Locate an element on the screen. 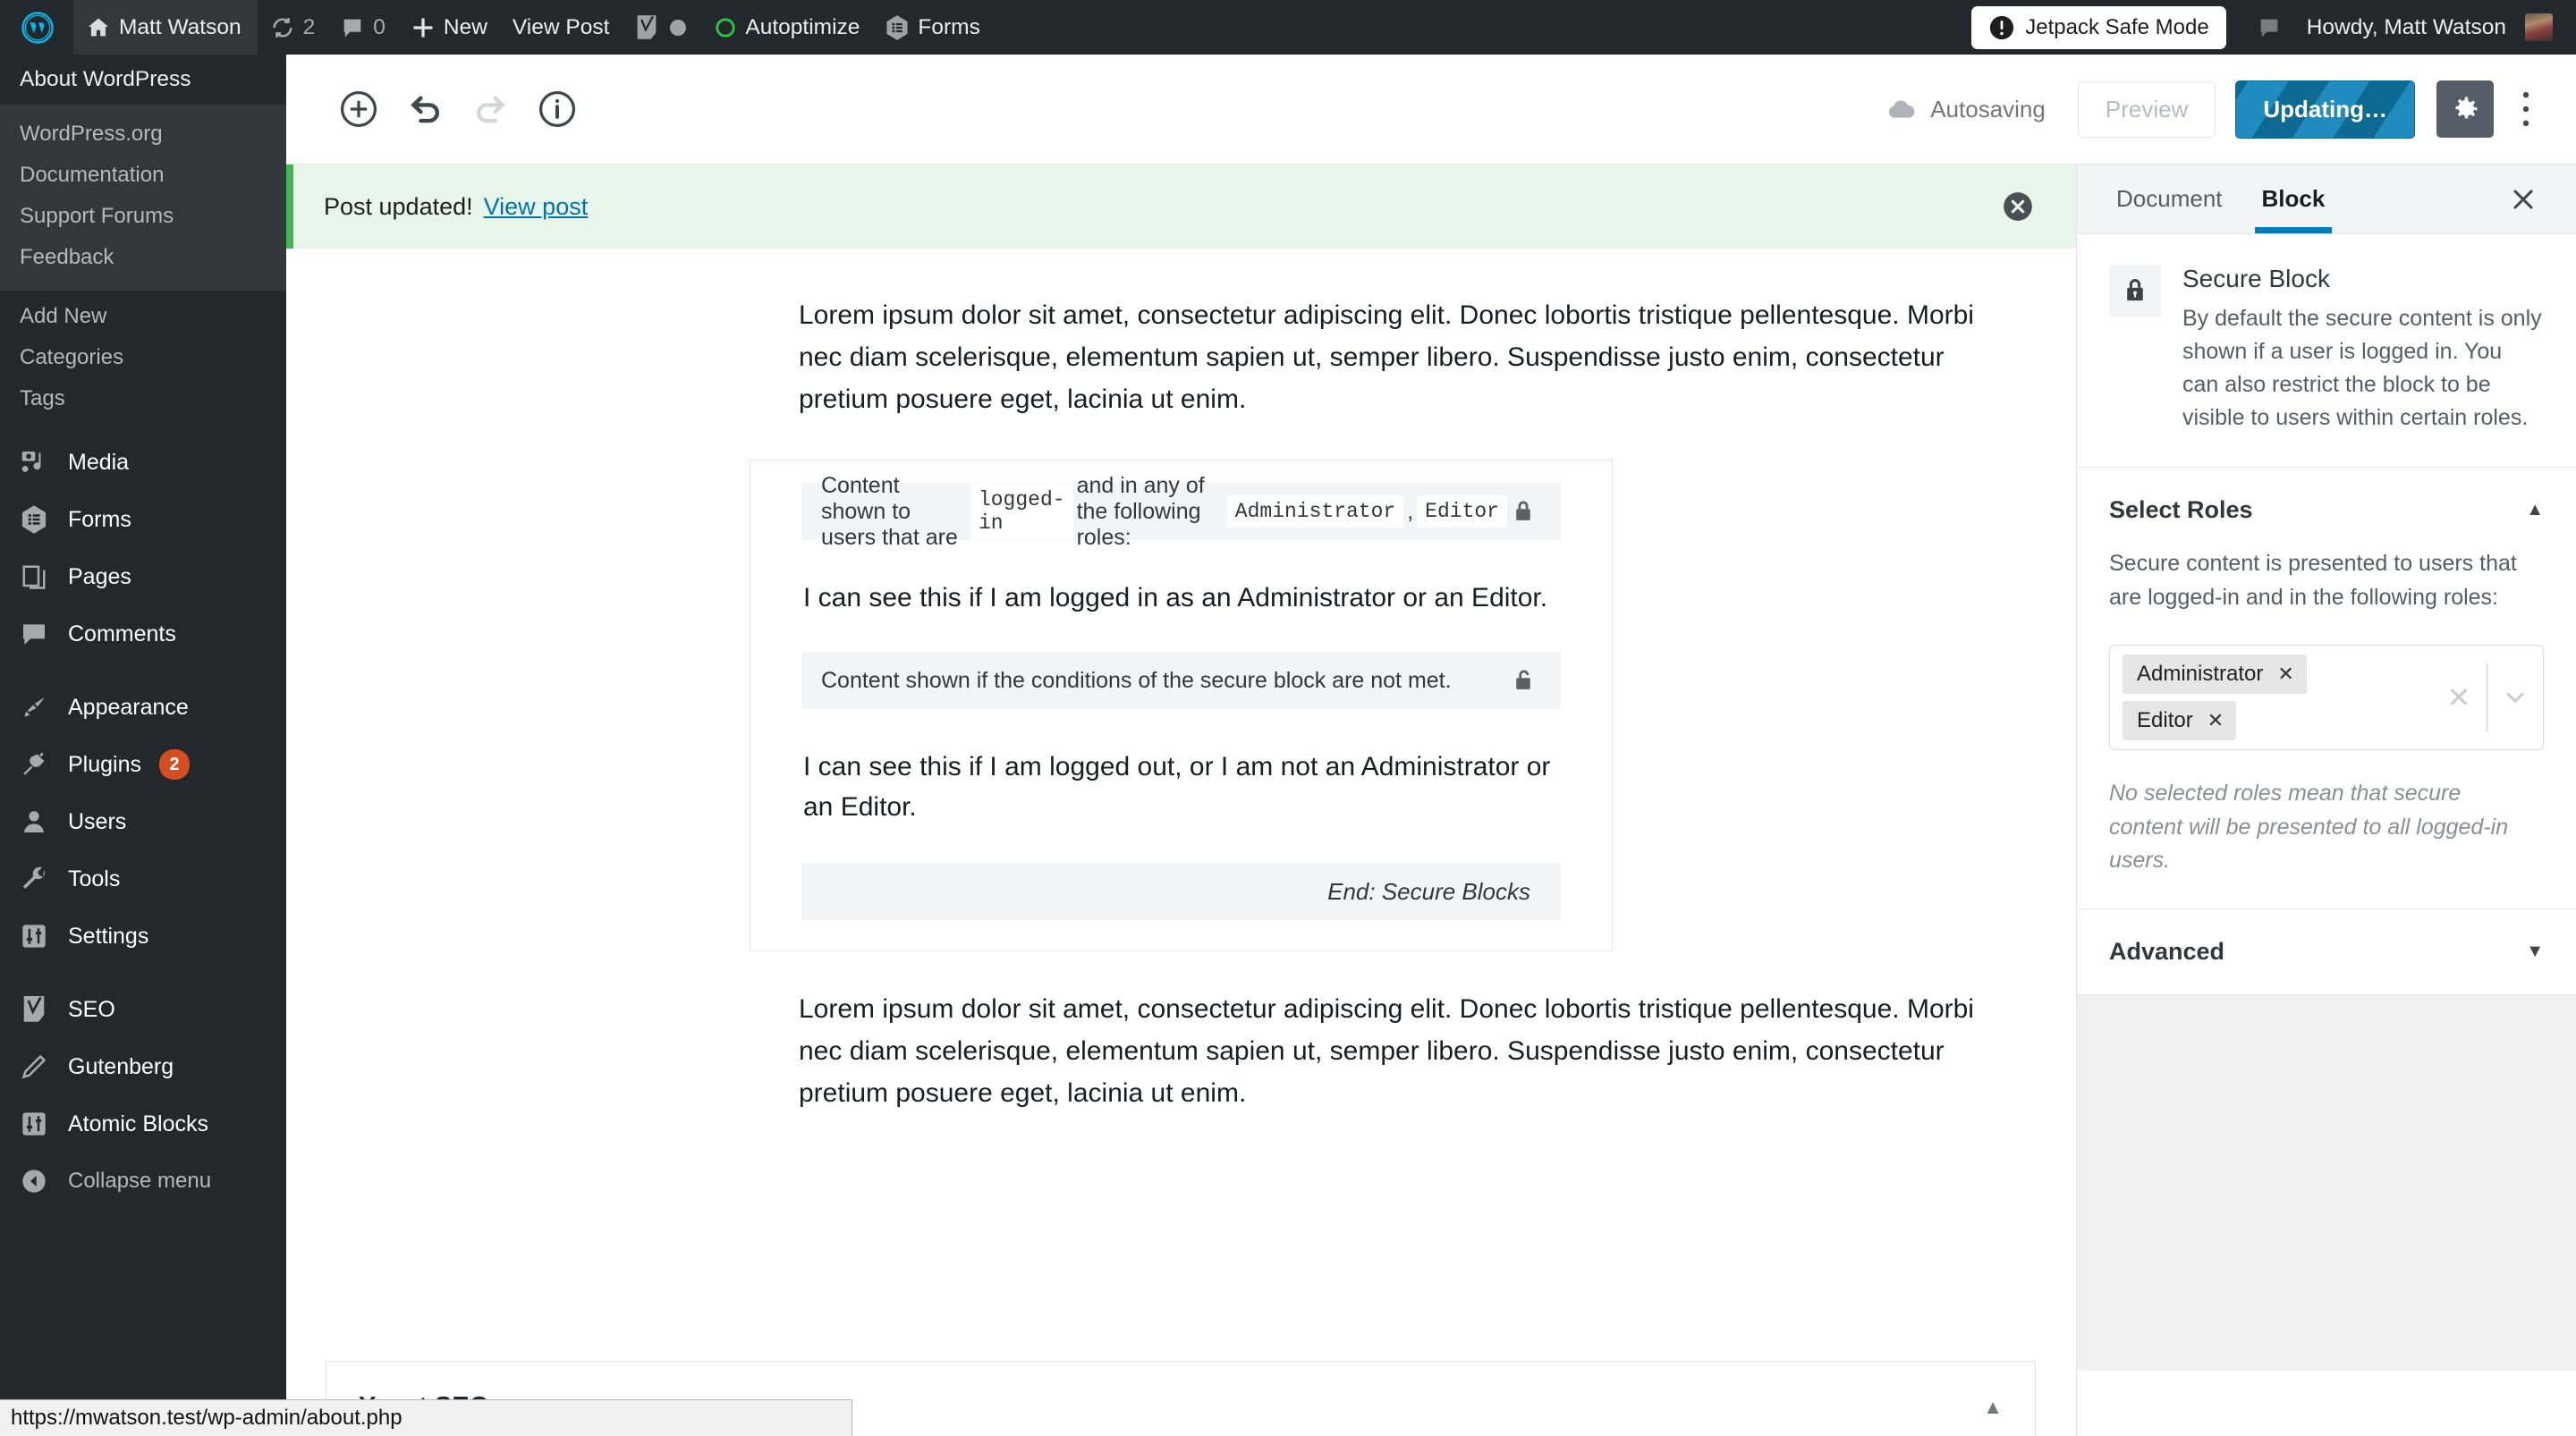 This screenshot has height=1436, width=2576. more-options-button is located at coordinates (2526, 109).